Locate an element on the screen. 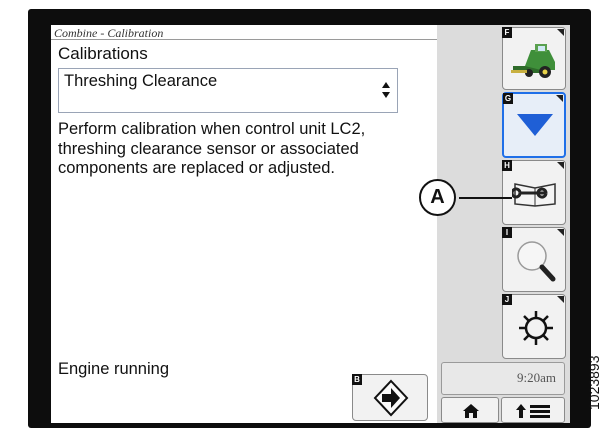  updown-arrow-icon is located at coordinates (386, 90).